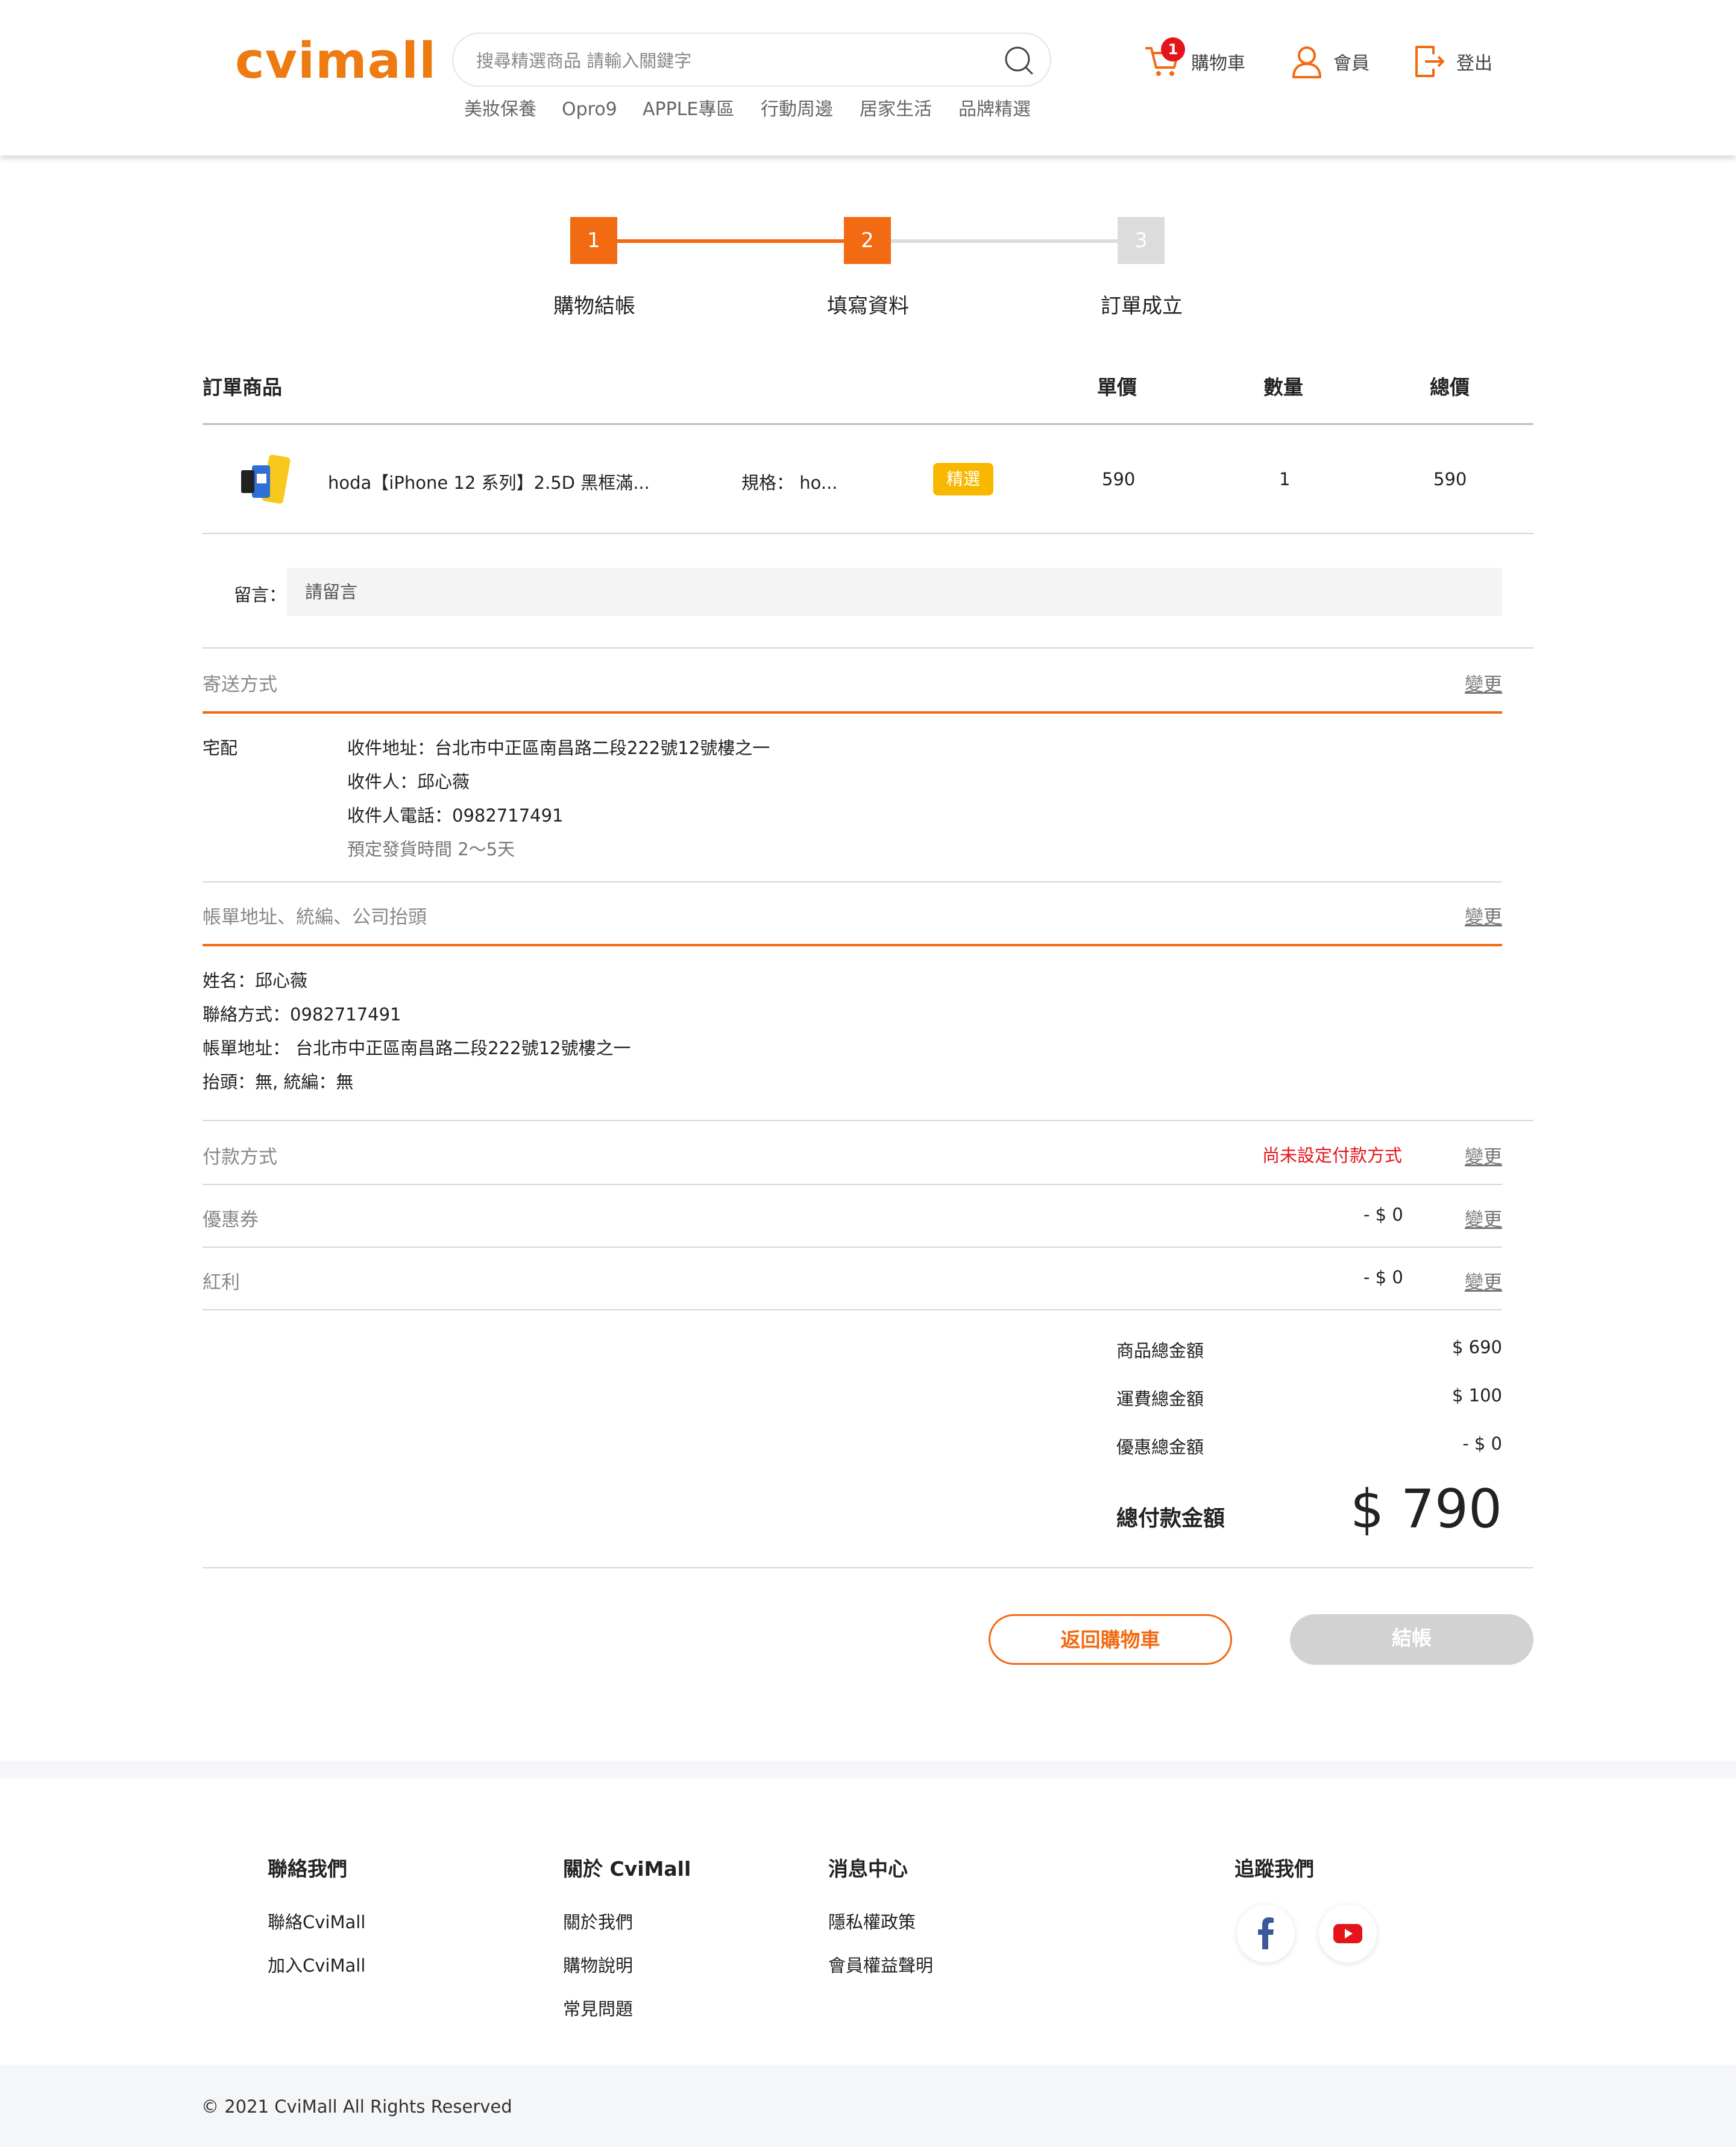 The width and height of the screenshot is (1736, 2147). Describe the element at coordinates (852, 881) in the screenshot. I see `shipping-divider` at that location.